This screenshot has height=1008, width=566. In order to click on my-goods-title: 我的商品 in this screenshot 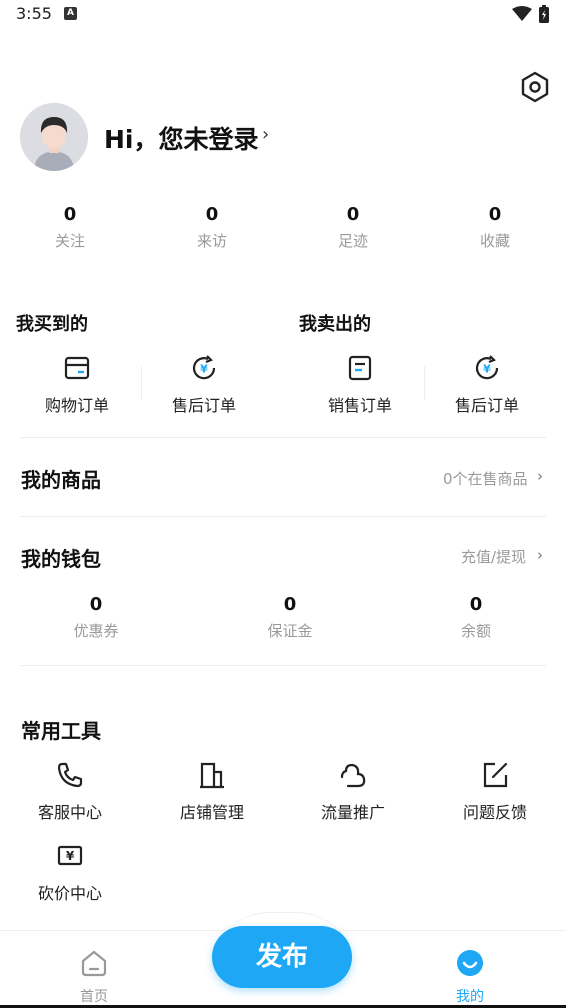, I will do `click(61, 480)`.